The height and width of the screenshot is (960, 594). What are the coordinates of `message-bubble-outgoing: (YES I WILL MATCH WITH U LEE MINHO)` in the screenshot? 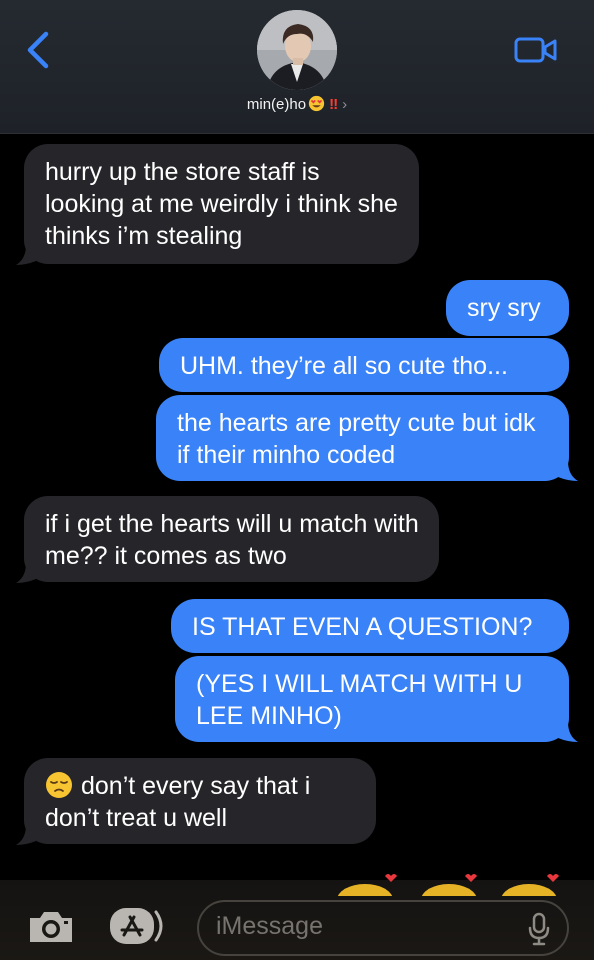 It's located at (372, 699).